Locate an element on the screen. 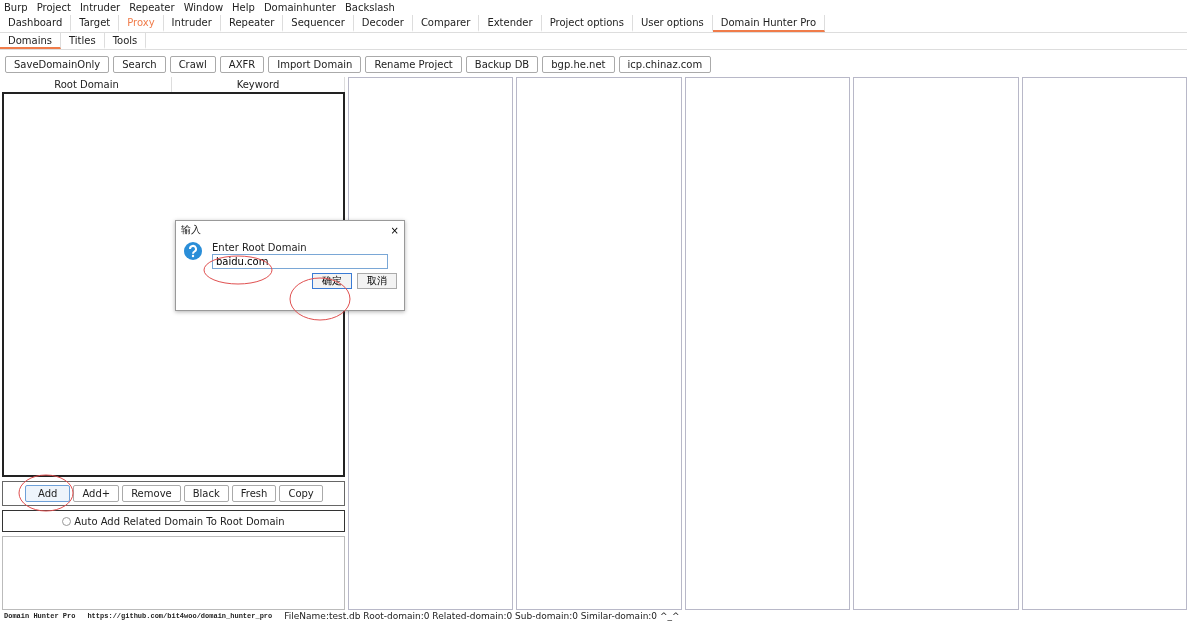 The width and height of the screenshot is (1187, 623). tab: Decoder is located at coordinates (383, 23).